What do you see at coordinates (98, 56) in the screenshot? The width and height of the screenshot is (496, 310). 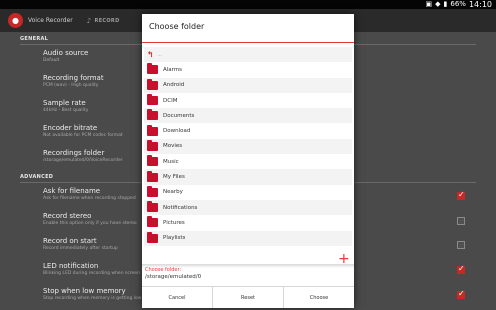 I see `pref-audio-source: Audio source Default` at bounding box center [98, 56].